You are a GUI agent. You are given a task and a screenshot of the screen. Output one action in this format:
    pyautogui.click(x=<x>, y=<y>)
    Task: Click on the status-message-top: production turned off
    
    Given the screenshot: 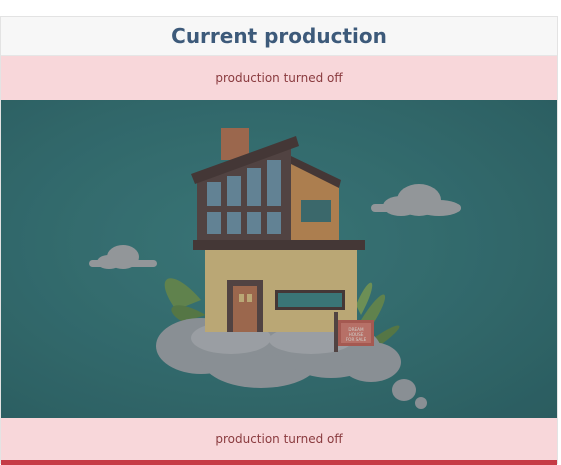 What is the action you would take?
    pyautogui.click(x=279, y=78)
    